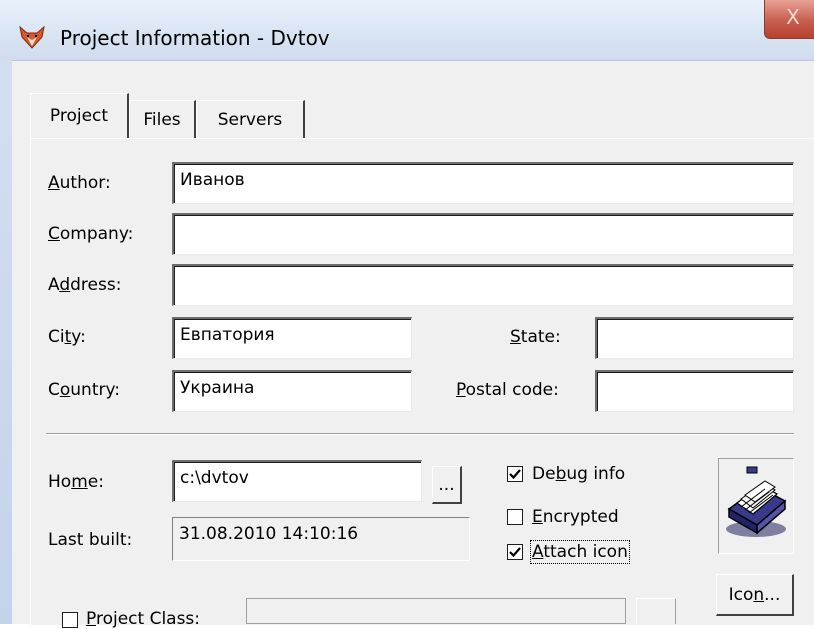 The width and height of the screenshot is (814, 629). I want to click on tab-servers: Servers, so click(250, 119).